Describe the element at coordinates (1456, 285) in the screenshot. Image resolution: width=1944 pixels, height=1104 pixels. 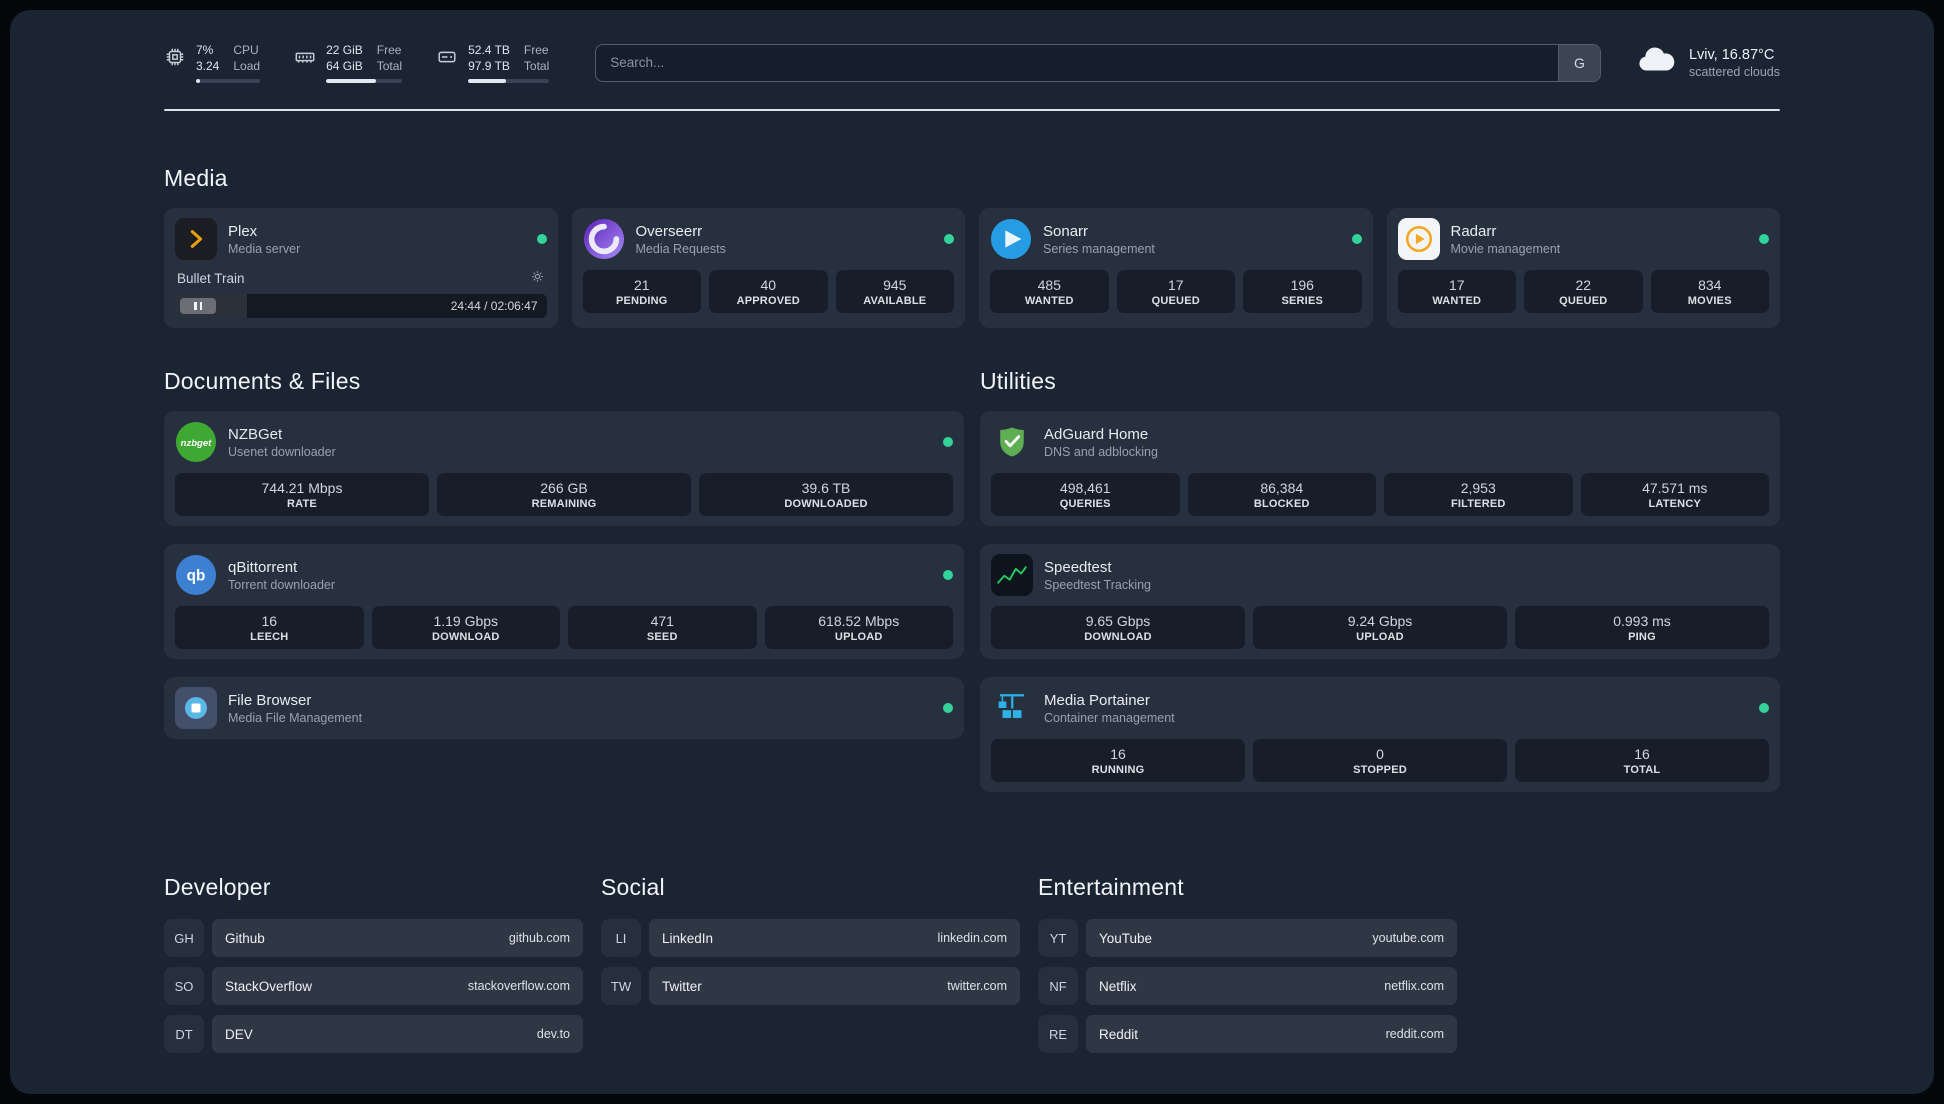
I see `stat-value: 17` at that location.